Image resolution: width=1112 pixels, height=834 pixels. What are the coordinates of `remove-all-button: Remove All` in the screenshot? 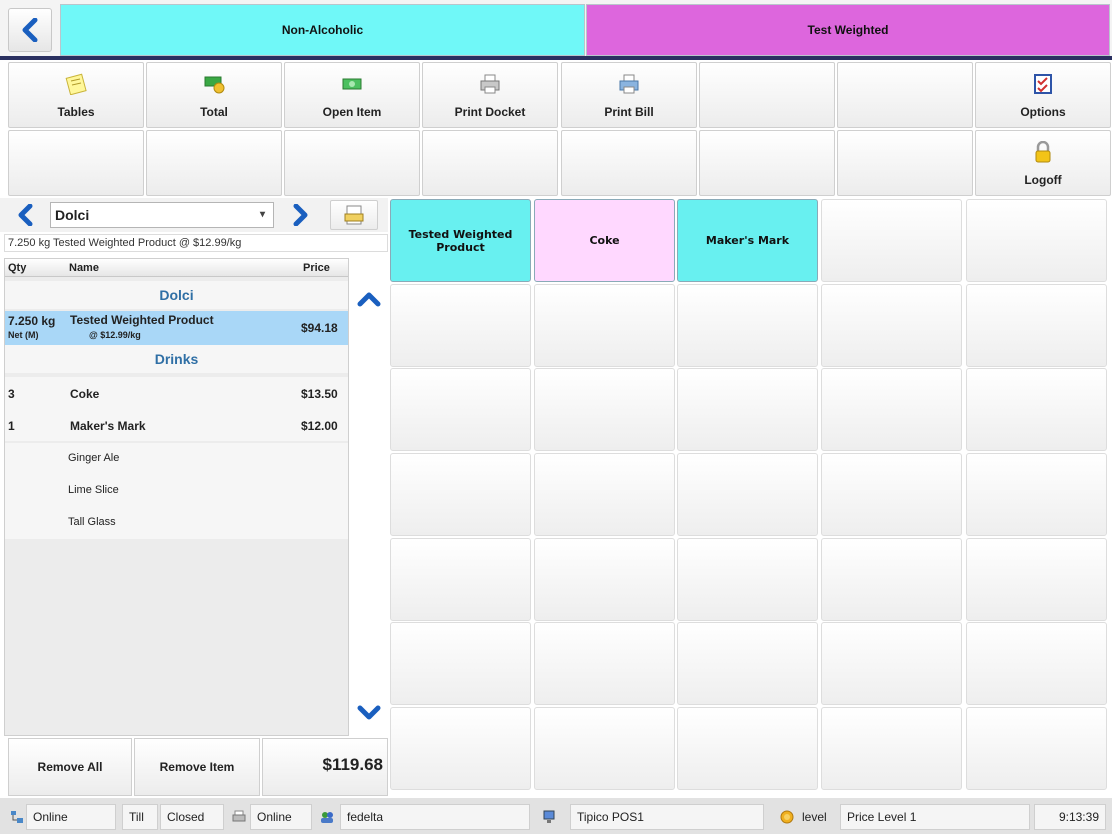 It's located at (70, 767).